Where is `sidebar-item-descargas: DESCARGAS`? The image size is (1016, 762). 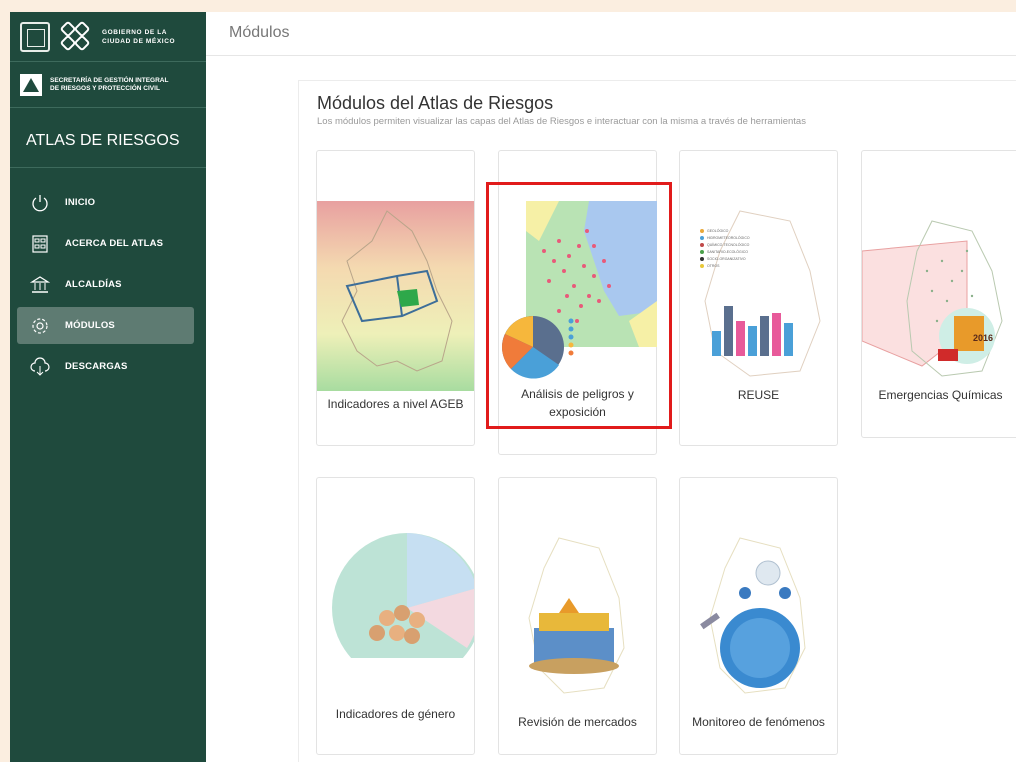
sidebar-item-descargas: DESCARGAS is located at coordinates (105, 366).